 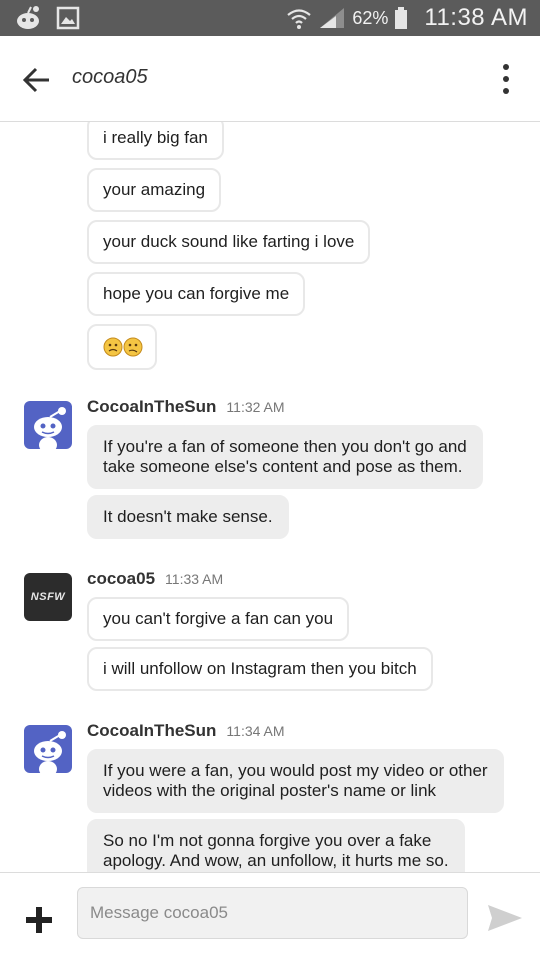 What do you see at coordinates (194, 579) in the screenshot?
I see `message-timestamp: 11:33 AM` at bounding box center [194, 579].